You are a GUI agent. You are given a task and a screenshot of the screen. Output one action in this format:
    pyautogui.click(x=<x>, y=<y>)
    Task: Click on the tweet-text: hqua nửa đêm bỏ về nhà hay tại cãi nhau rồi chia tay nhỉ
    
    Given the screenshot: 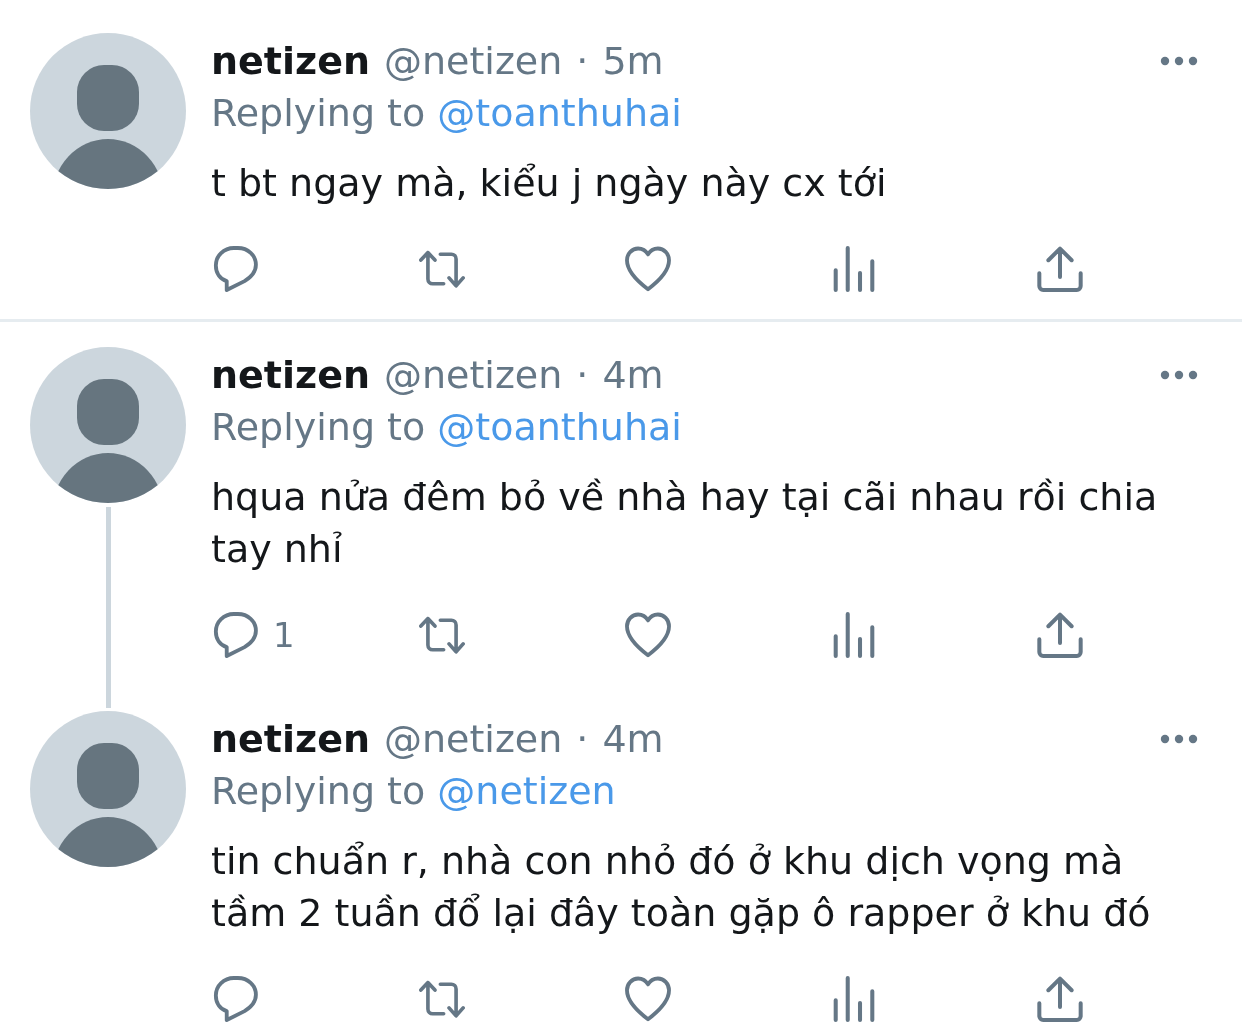 What is the action you would take?
    pyautogui.click(x=685, y=523)
    